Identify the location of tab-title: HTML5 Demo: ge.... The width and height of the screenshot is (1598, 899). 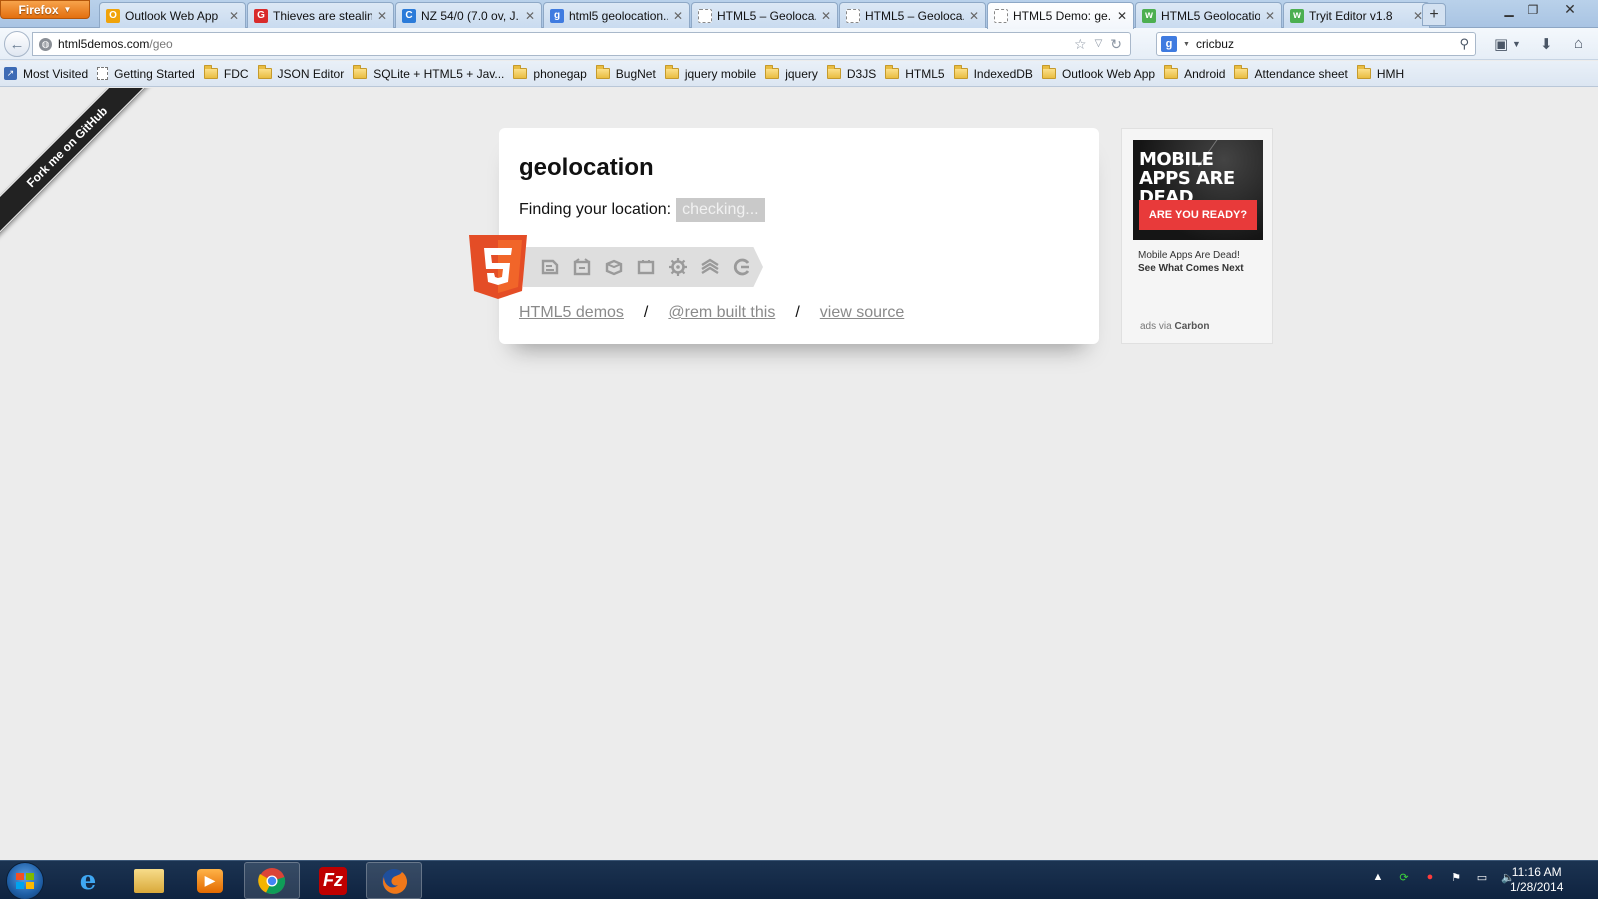
(1062, 16).